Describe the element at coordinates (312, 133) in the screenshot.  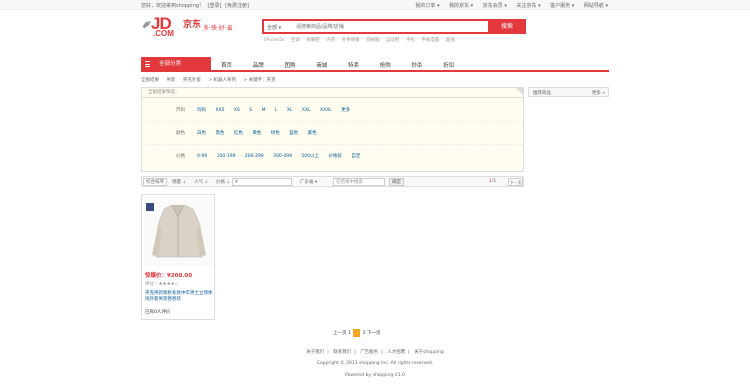
I see `filter-option: 紫色` at that location.